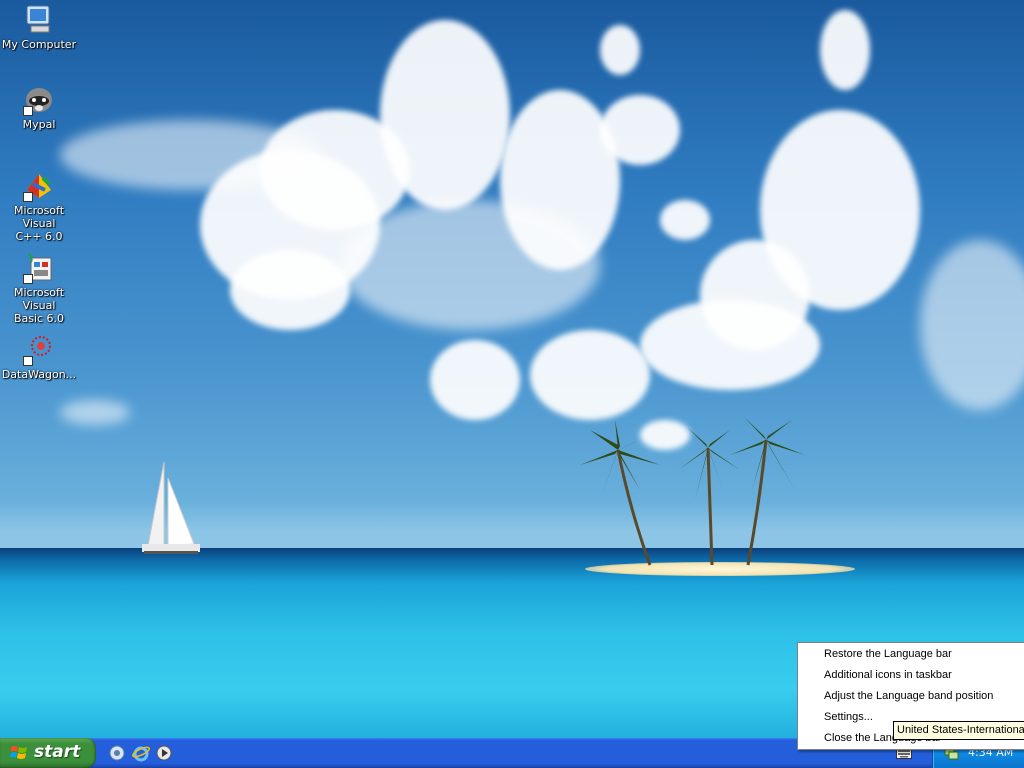 The width and height of the screenshot is (1024, 768). I want to click on start-label: start, so click(57, 752).